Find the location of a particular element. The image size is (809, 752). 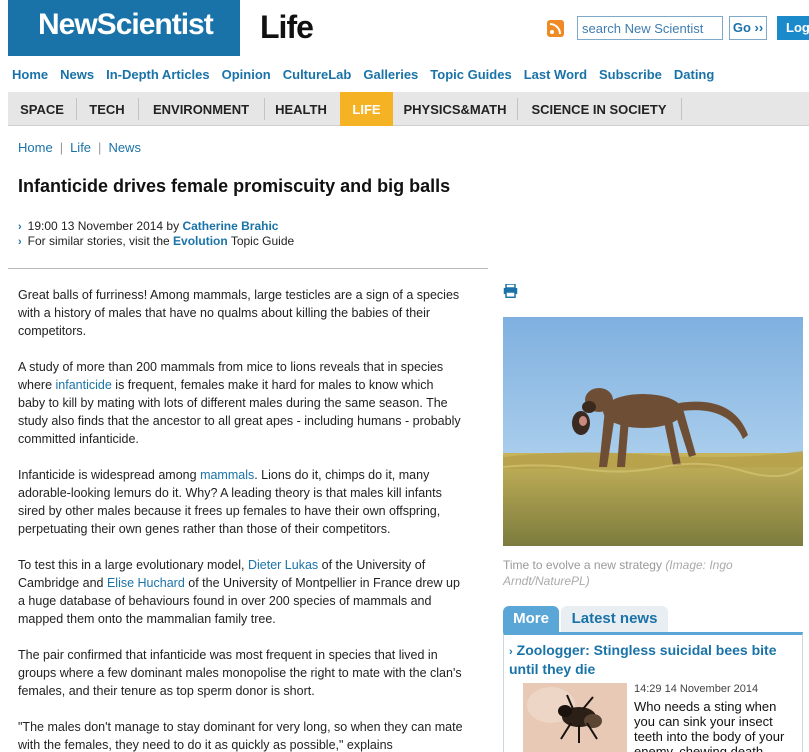

section-title: Life is located at coordinates (287, 27).